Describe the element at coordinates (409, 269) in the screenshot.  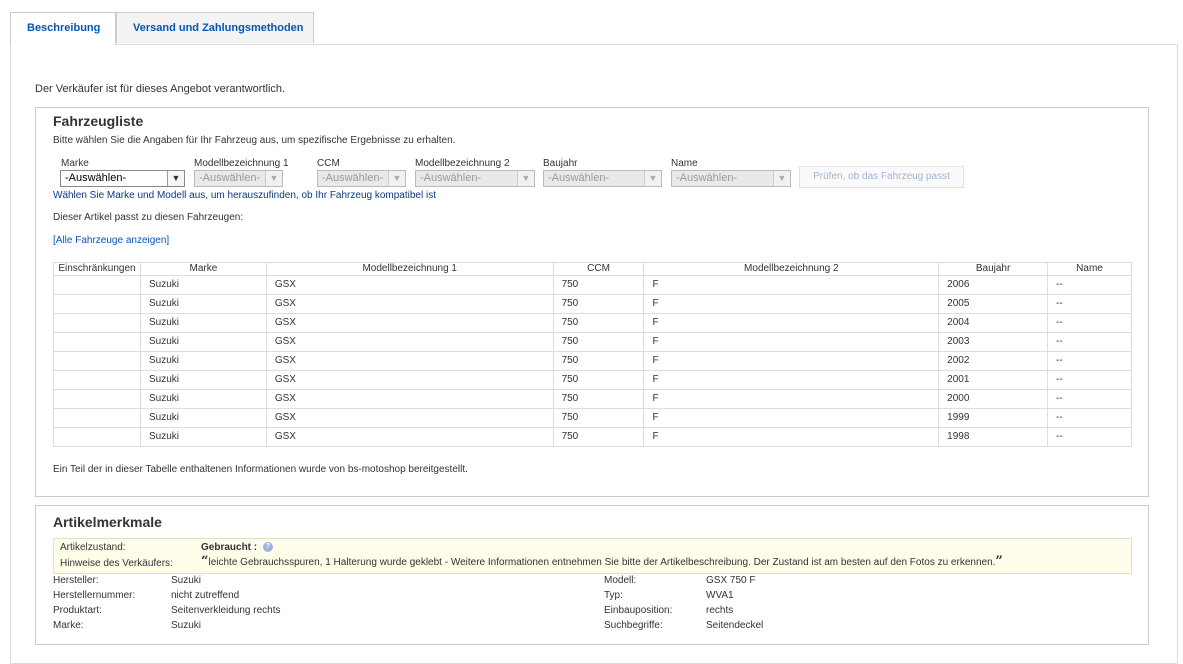
I see `column-header: Modellbezeichnung 1` at that location.